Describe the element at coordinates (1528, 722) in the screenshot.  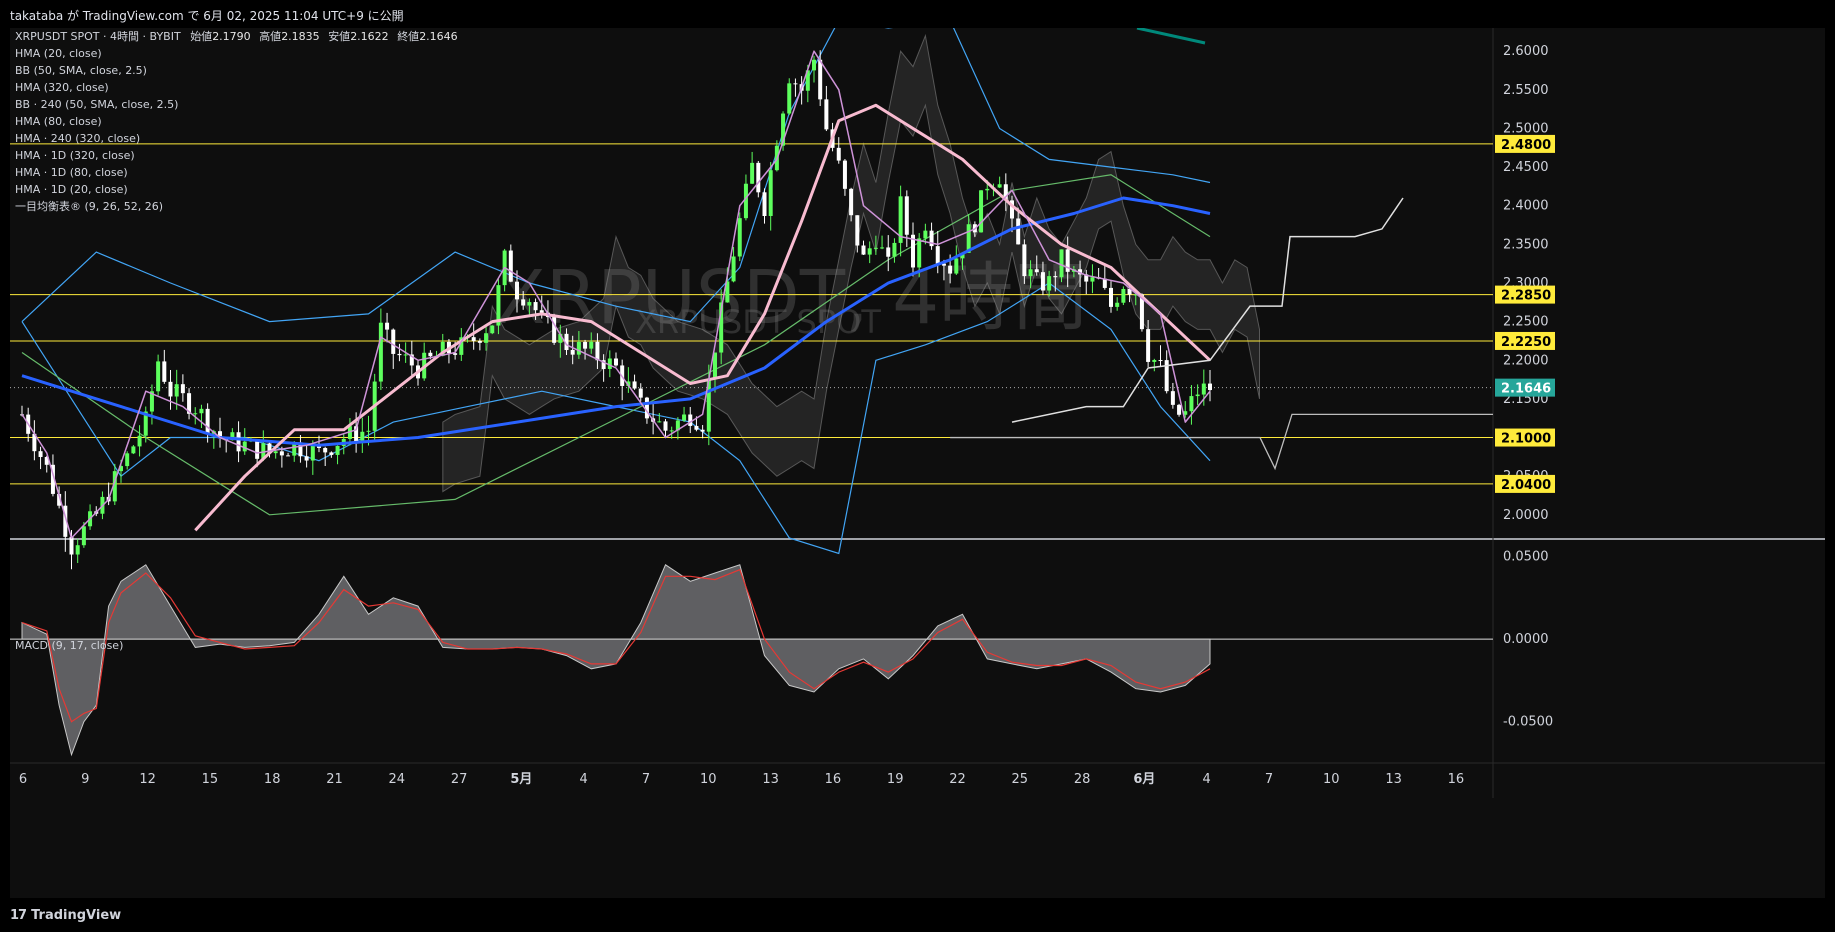
I see `macd-y-tick-label: -0.0500` at that location.